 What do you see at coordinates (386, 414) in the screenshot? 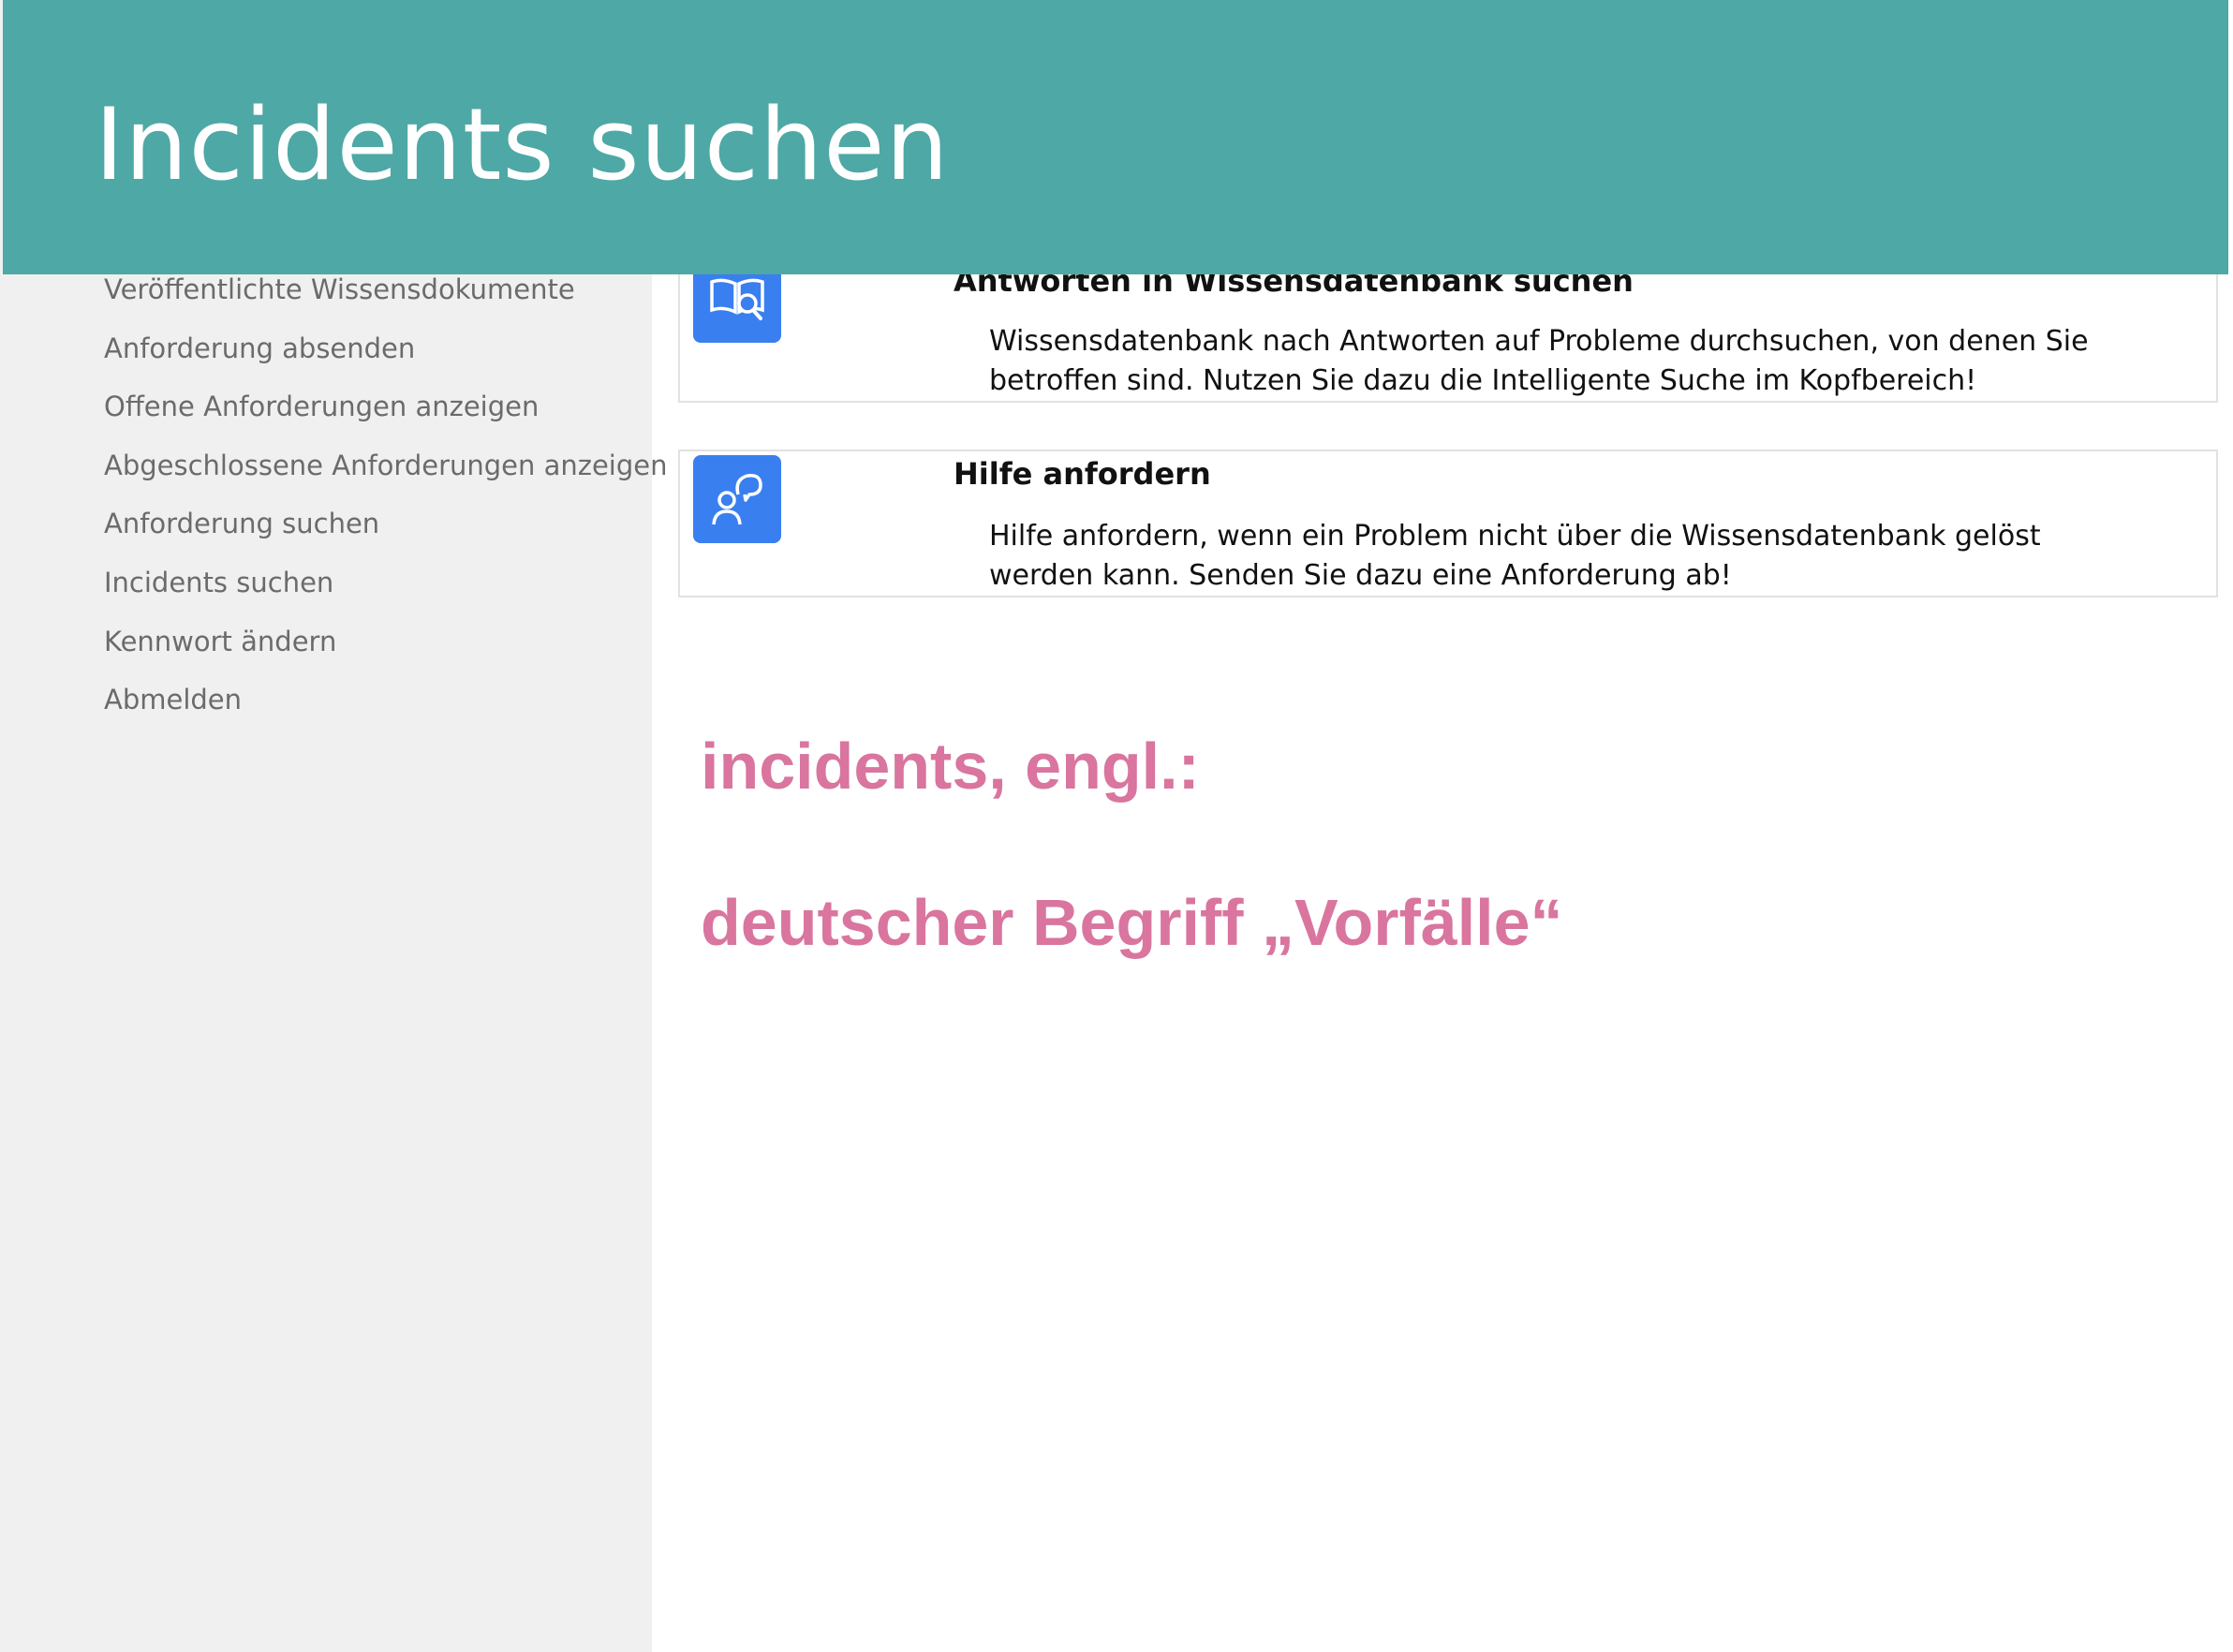
I see `sidebar-item-open-requests: Offene Anforderungen anzeigen` at bounding box center [386, 414].